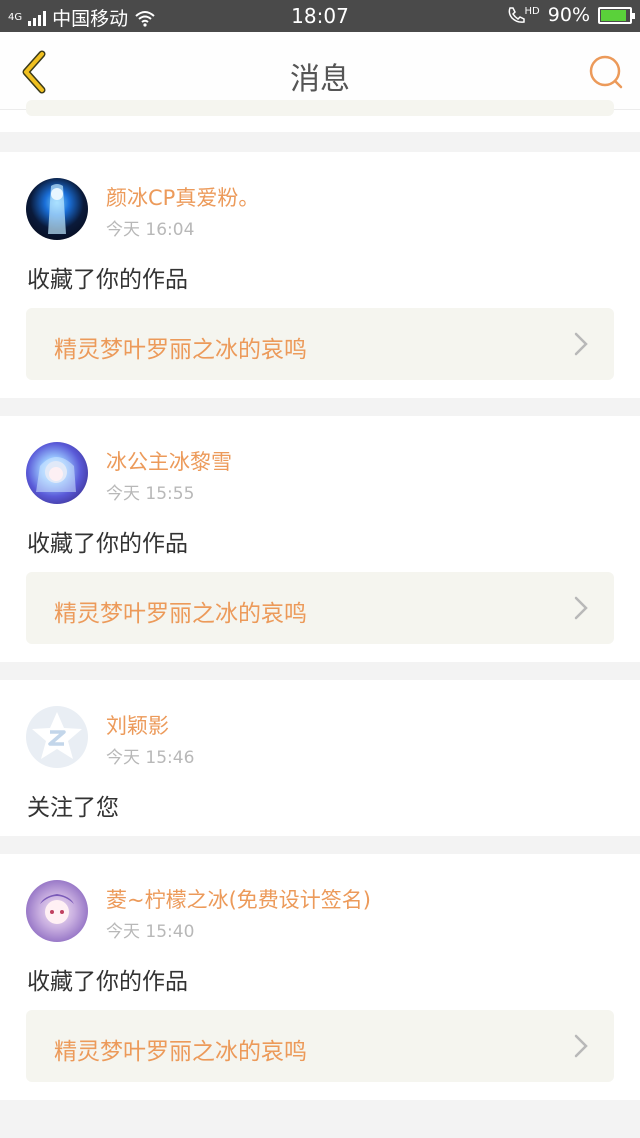 This screenshot has height=1138, width=640. What do you see at coordinates (532, 11) in the screenshot?
I see `call-tag: HD` at bounding box center [532, 11].